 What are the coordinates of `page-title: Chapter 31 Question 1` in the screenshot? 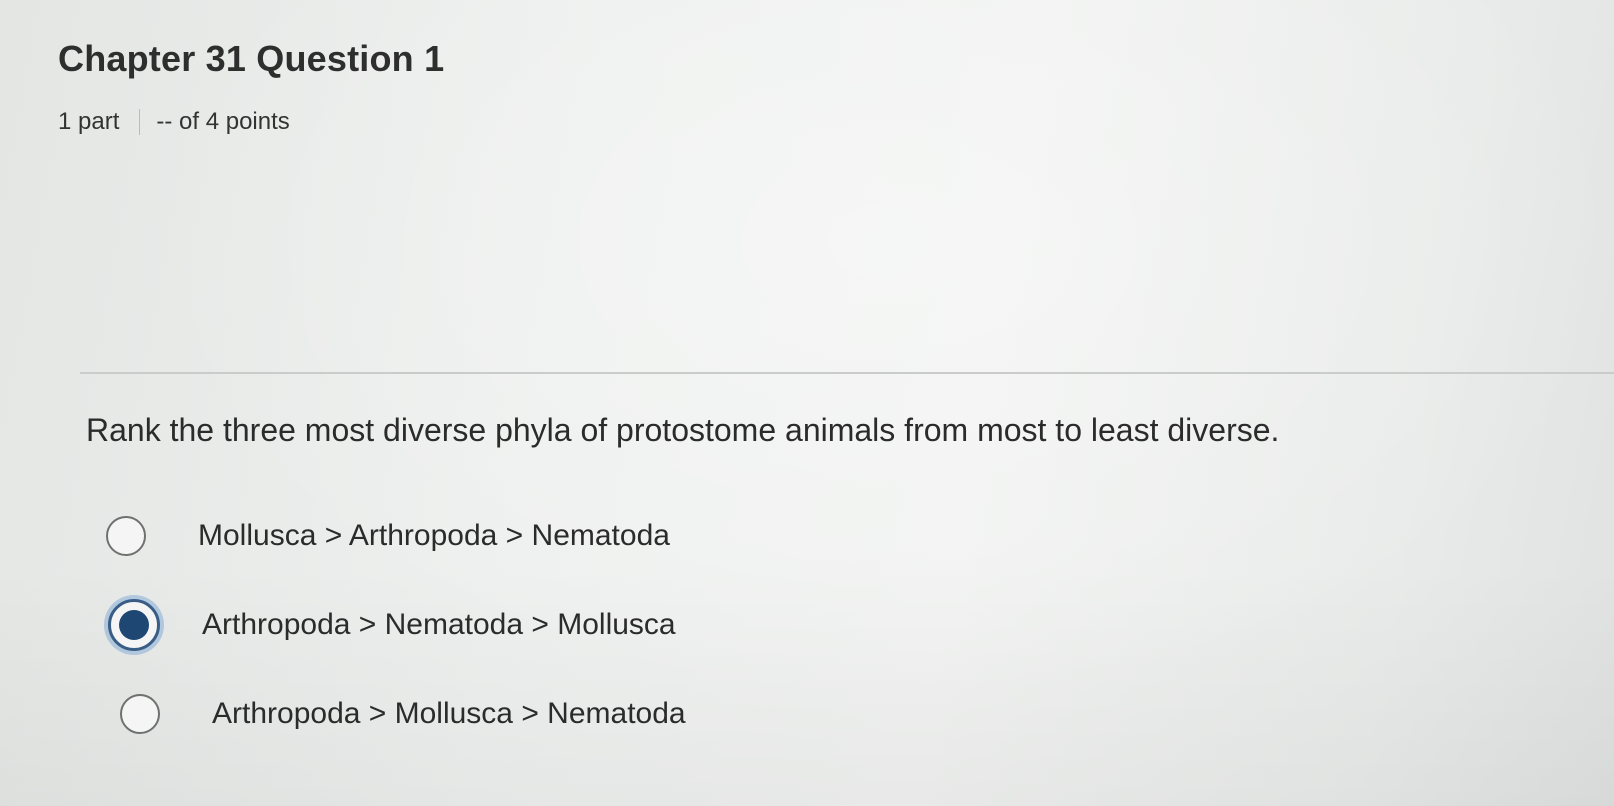 It's located at (251, 58).